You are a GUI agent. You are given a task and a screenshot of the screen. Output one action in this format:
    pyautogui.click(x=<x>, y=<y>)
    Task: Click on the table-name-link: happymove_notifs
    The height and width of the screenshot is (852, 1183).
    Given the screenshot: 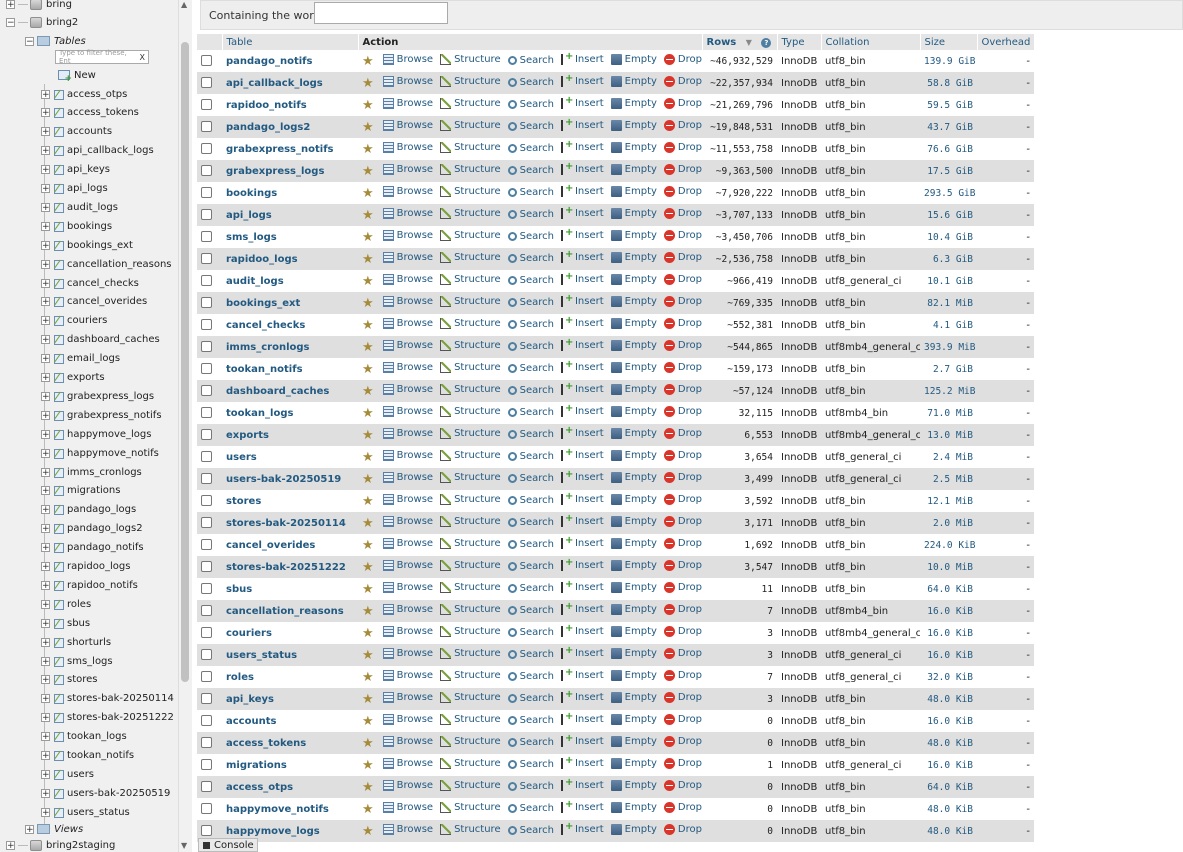 What is the action you would take?
    pyautogui.click(x=277, y=809)
    